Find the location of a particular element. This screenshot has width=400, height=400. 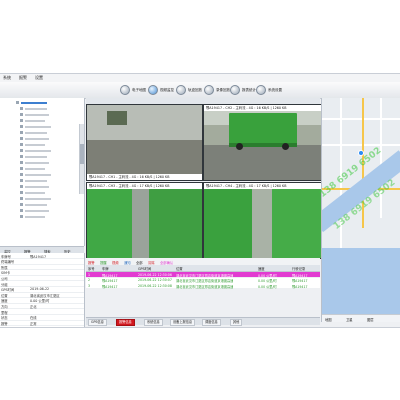

event-filter-remind: 提醒 is located at coordinates (103, 262).